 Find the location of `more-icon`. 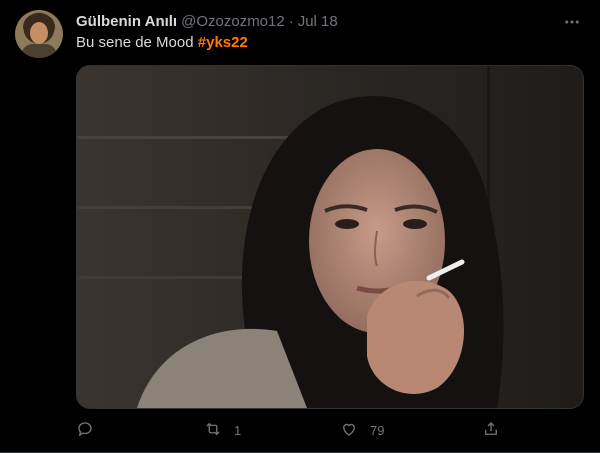

more-icon is located at coordinates (572, 22).